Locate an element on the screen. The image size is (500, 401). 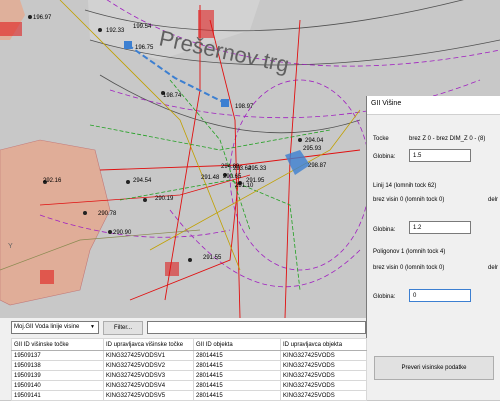
poligonov-label: Poligonov 1 (lomnih tock 4) is located at coordinates (409, 252).